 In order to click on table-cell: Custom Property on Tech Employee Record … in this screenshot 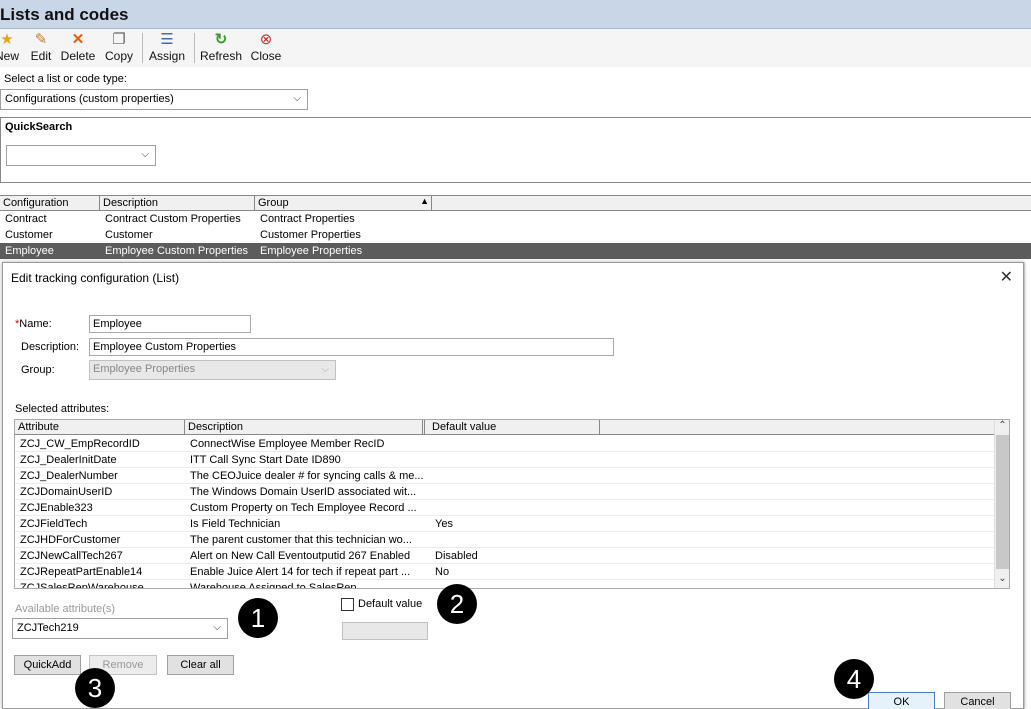, I will do `click(303, 508)`.